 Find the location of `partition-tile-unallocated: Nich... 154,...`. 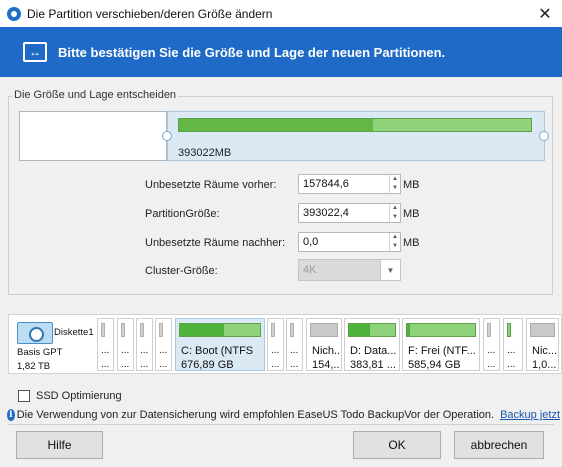

partition-tile-unallocated: Nich... 154,... is located at coordinates (324, 344).